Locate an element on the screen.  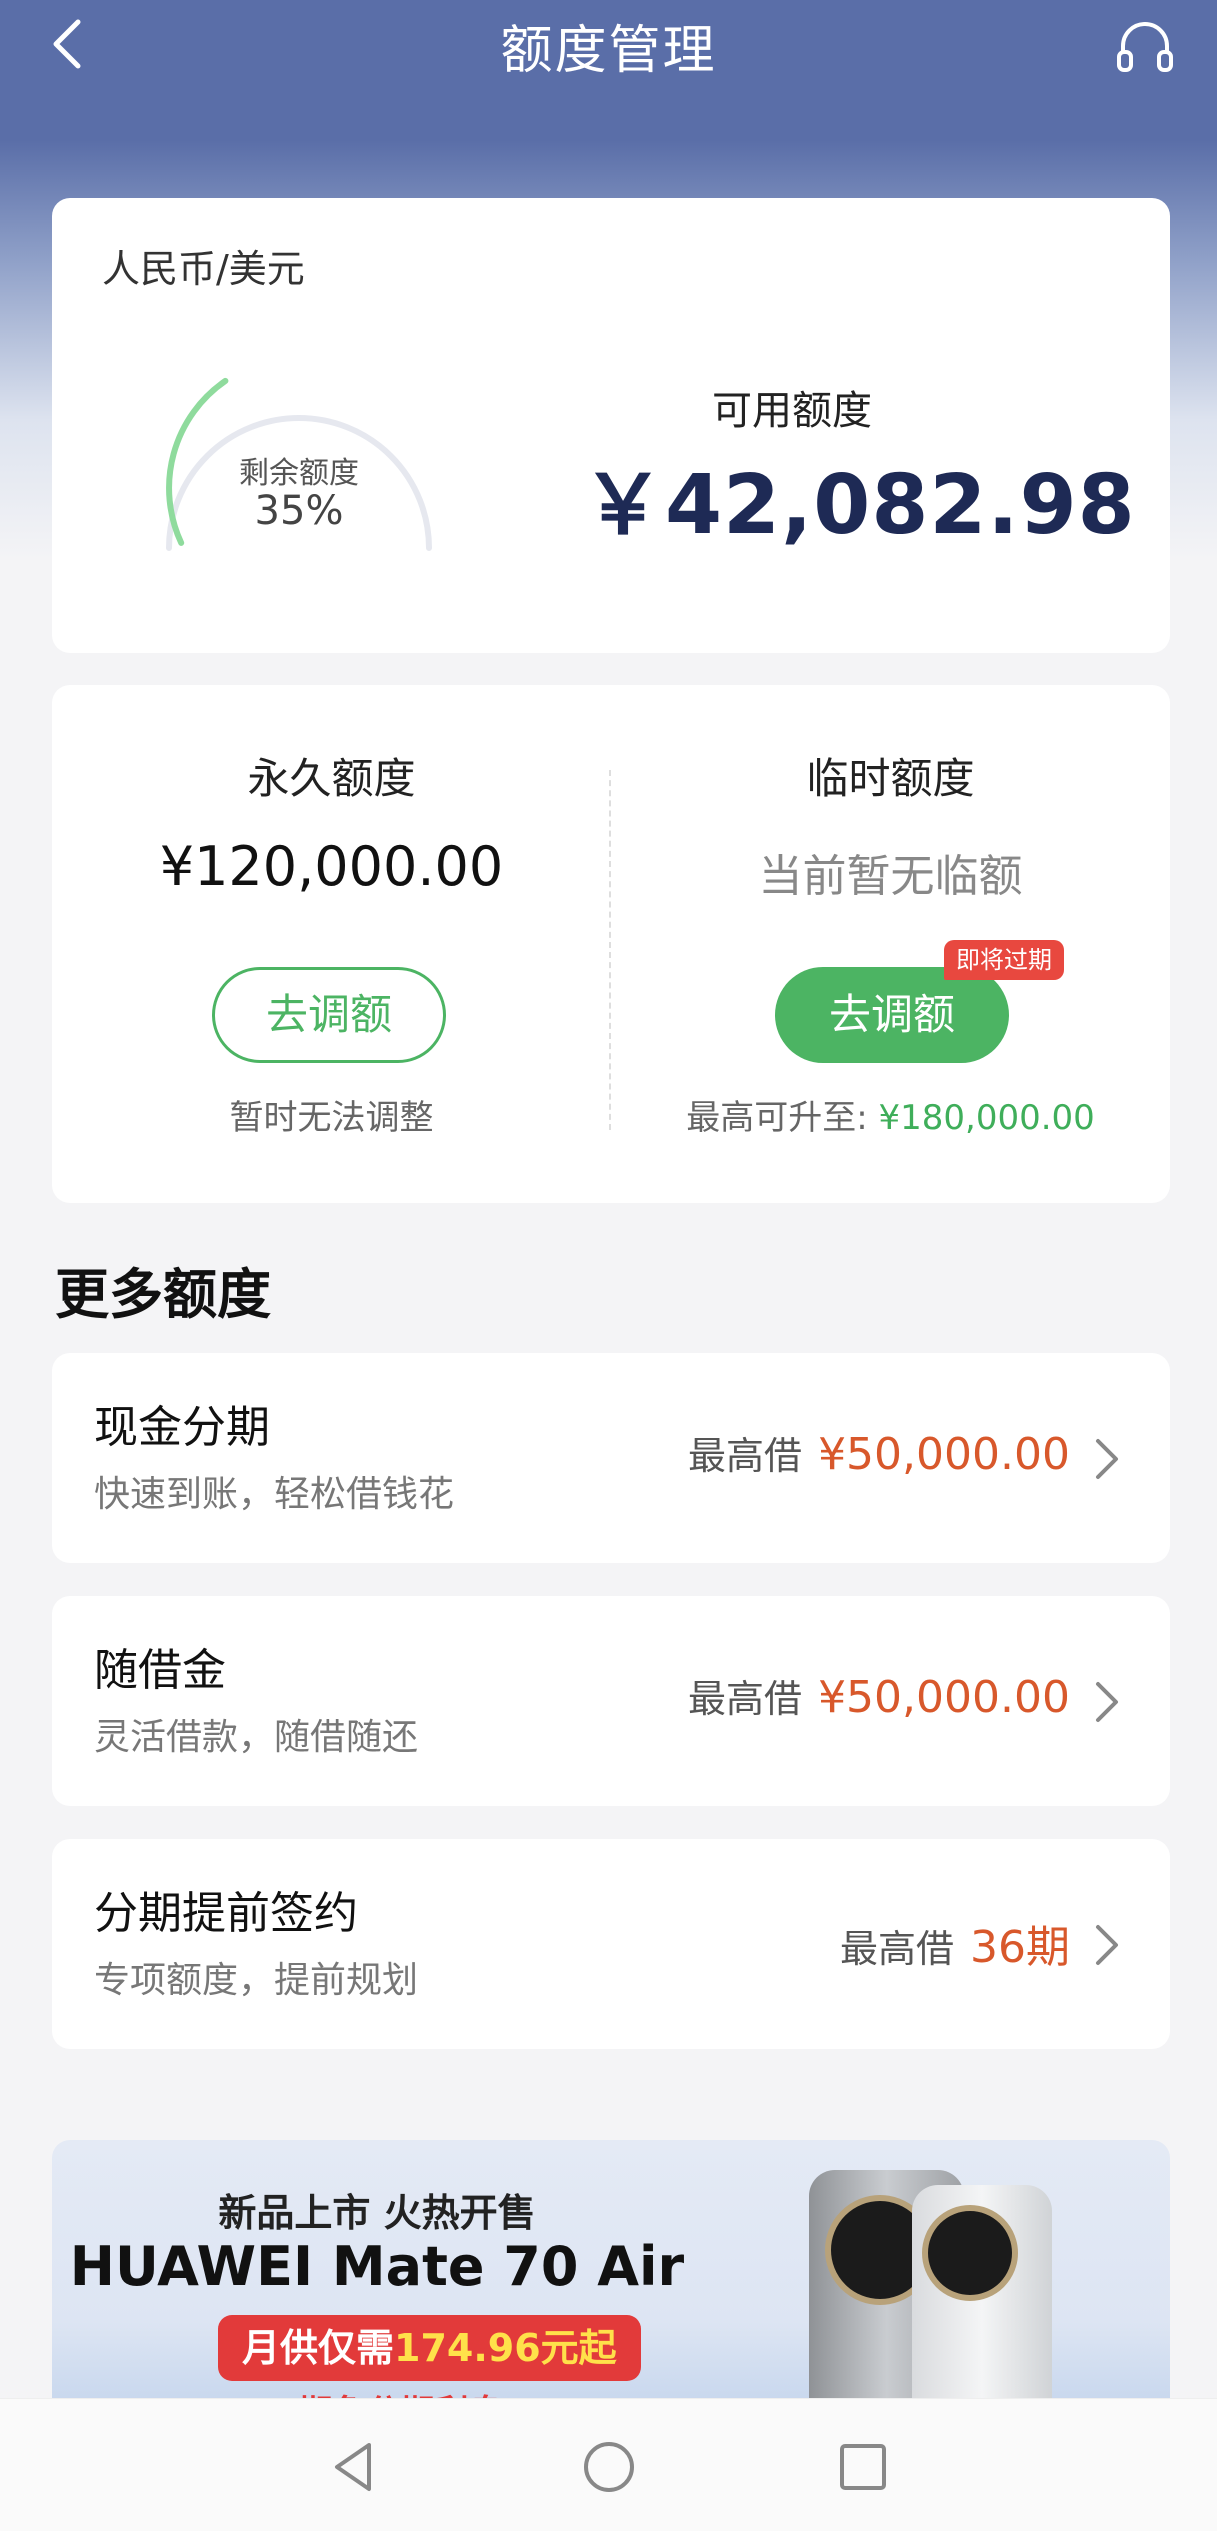
circle-home-icon is located at coordinates (609, 2467).